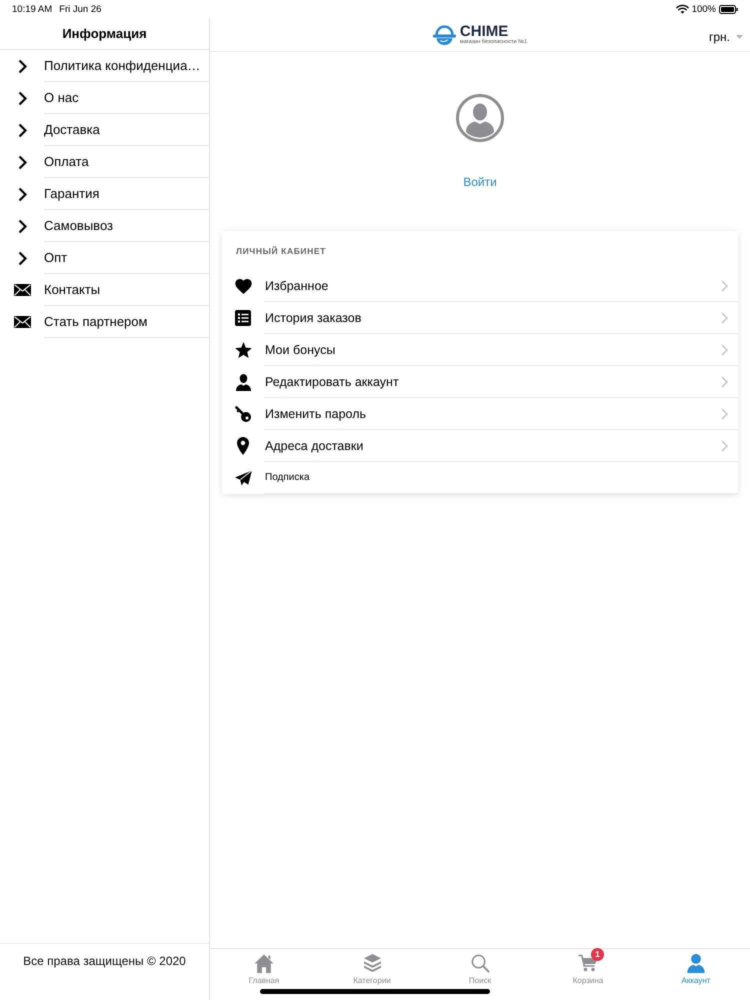  Describe the element at coordinates (104, 290) in the screenshot. I see `sidebar-item: Контакты` at that location.